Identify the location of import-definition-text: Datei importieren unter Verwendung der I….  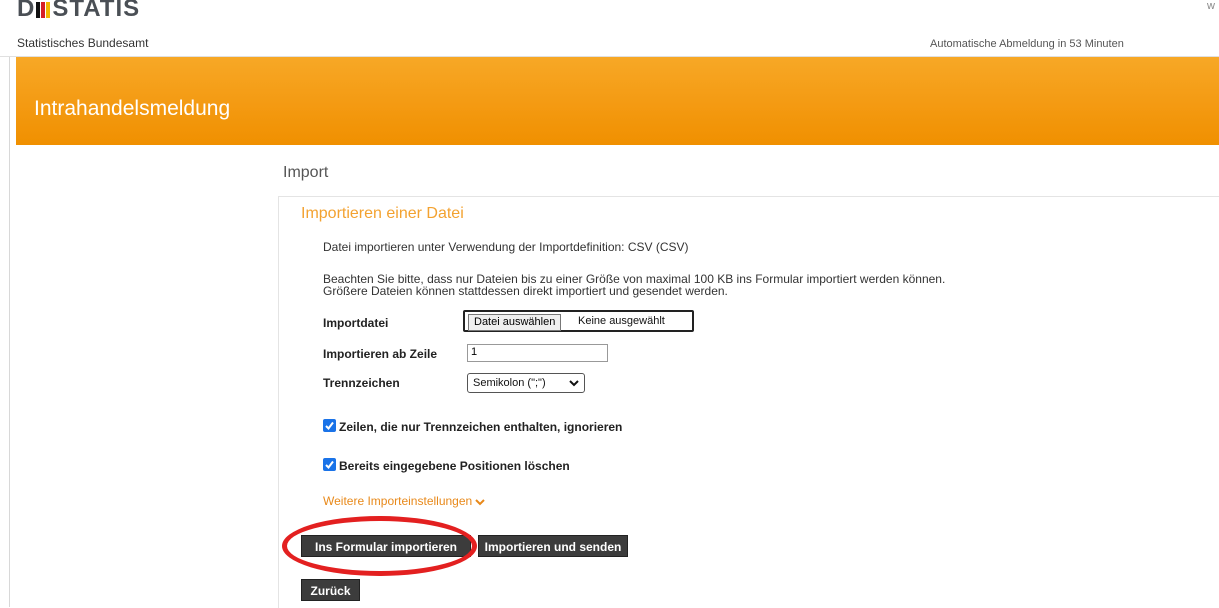
(506, 247).